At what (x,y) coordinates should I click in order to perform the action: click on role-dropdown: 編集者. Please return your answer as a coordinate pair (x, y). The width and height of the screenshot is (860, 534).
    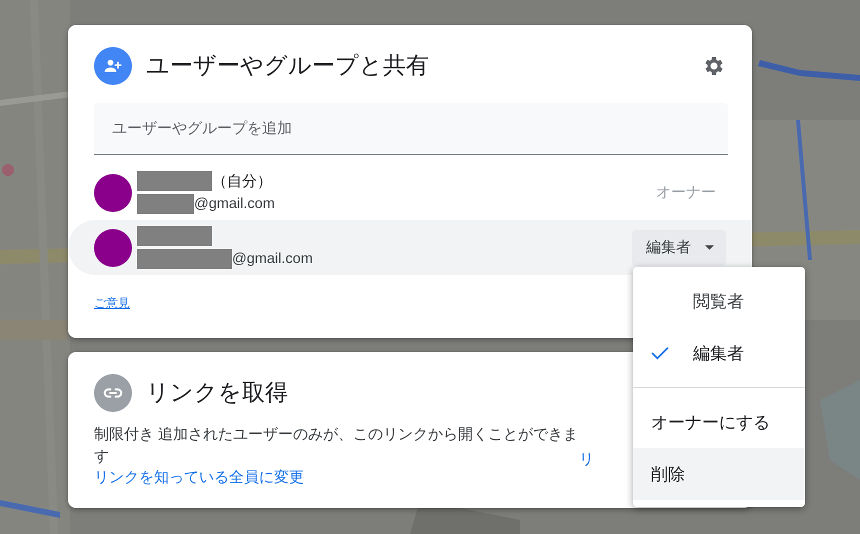
    Looking at the image, I should click on (679, 248).